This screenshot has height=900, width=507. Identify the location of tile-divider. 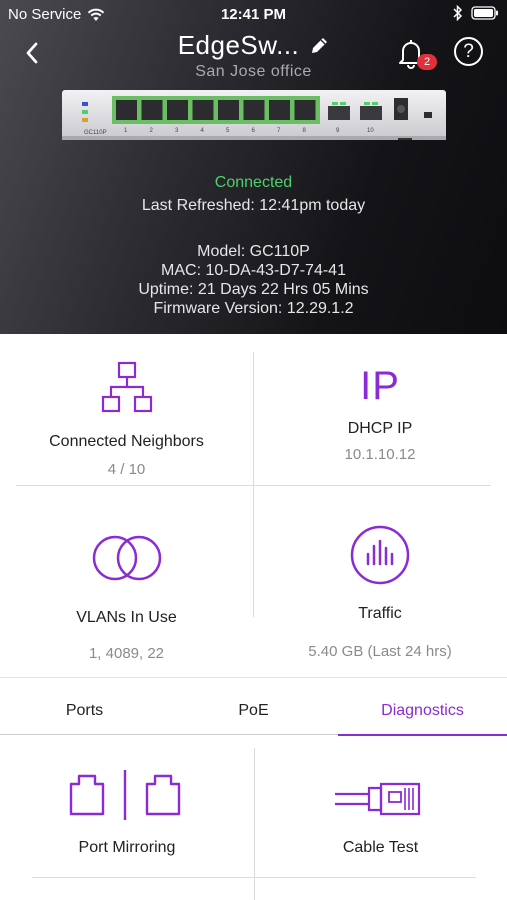
(254, 877).